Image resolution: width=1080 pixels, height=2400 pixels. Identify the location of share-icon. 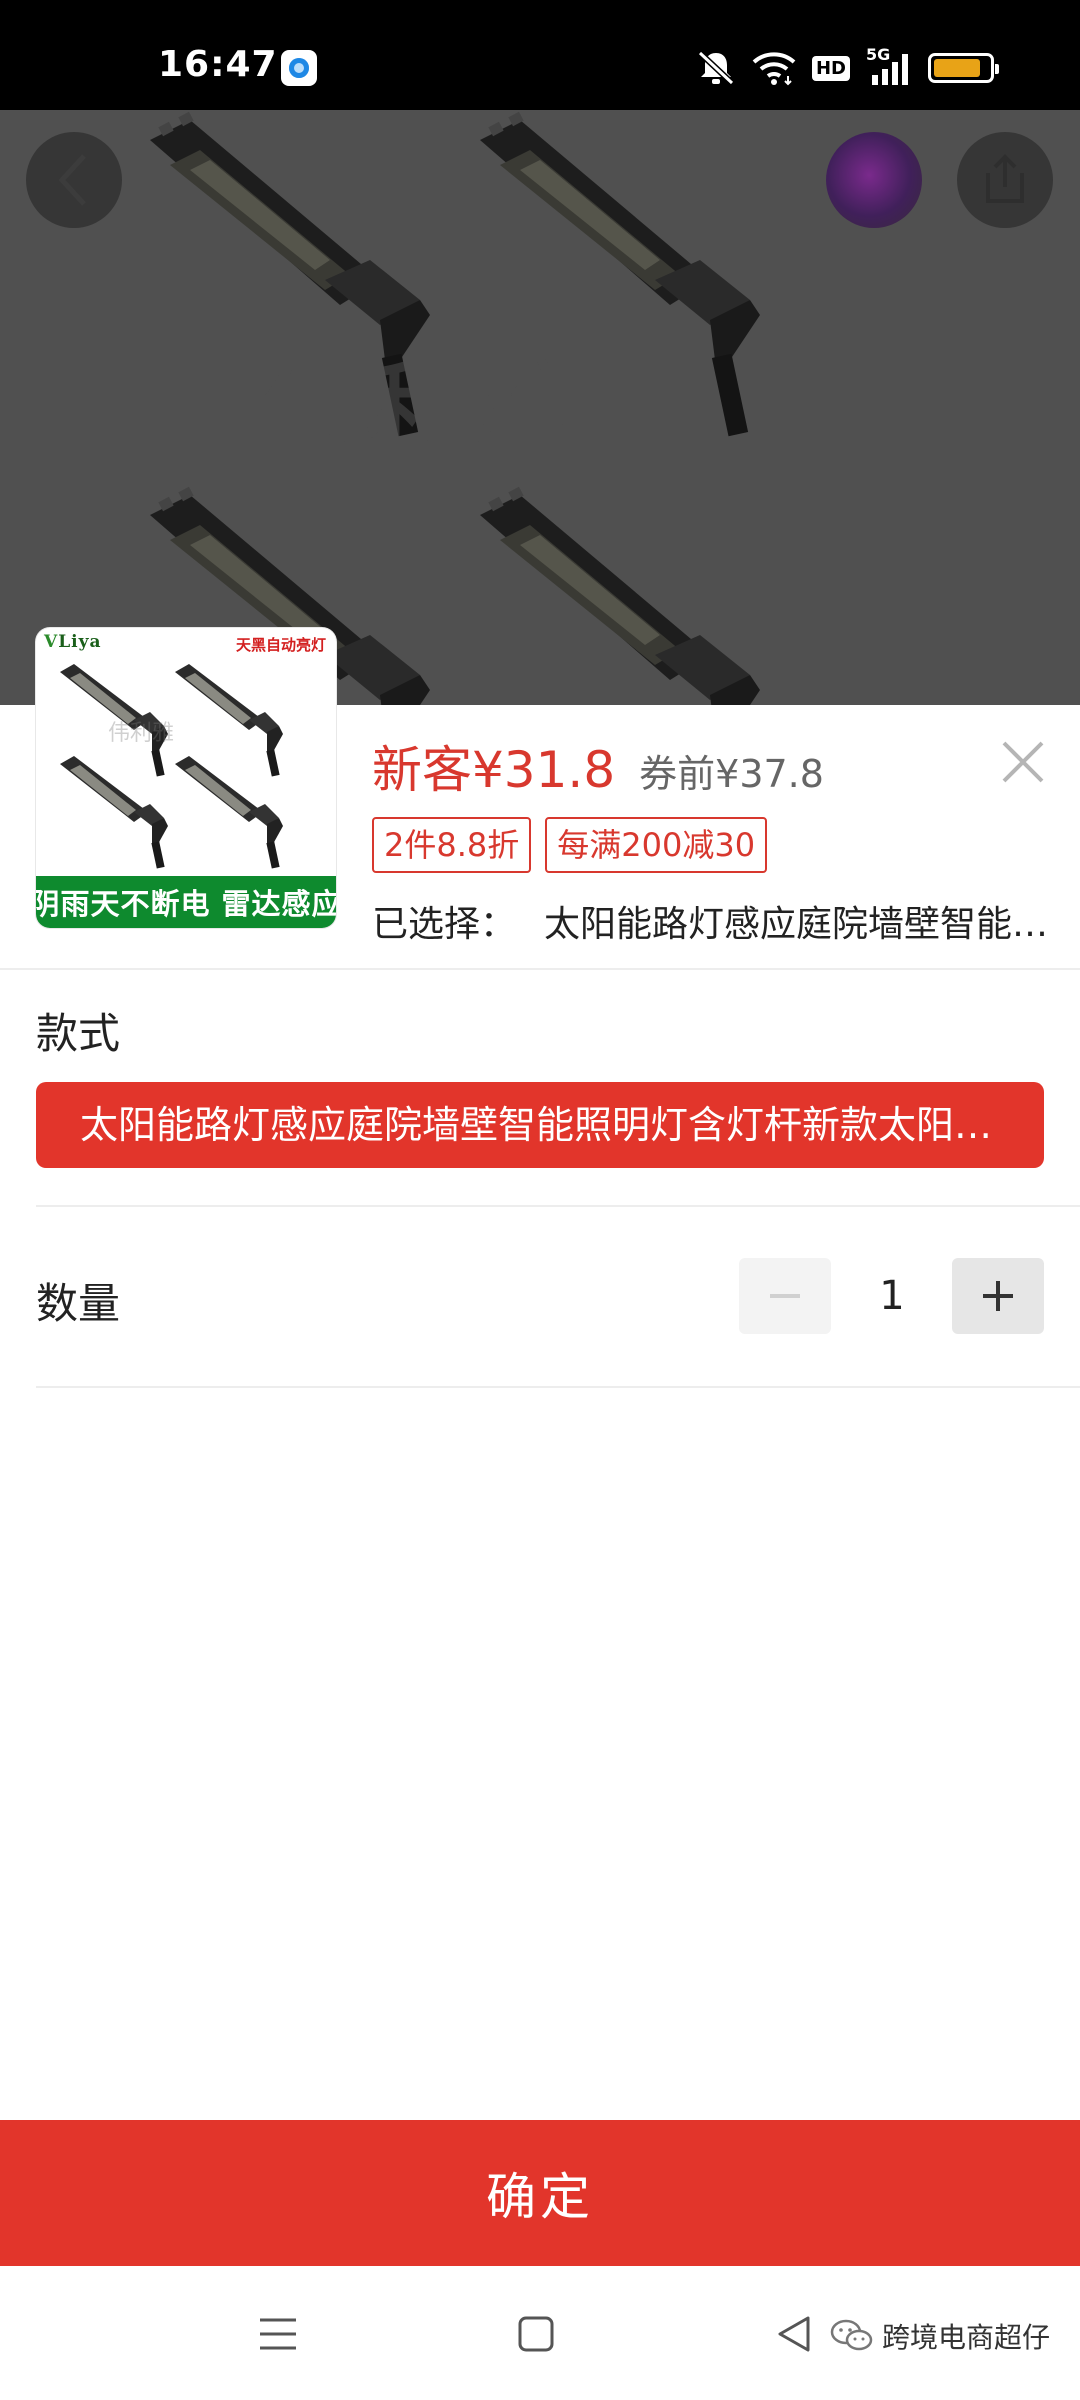
(1005, 178).